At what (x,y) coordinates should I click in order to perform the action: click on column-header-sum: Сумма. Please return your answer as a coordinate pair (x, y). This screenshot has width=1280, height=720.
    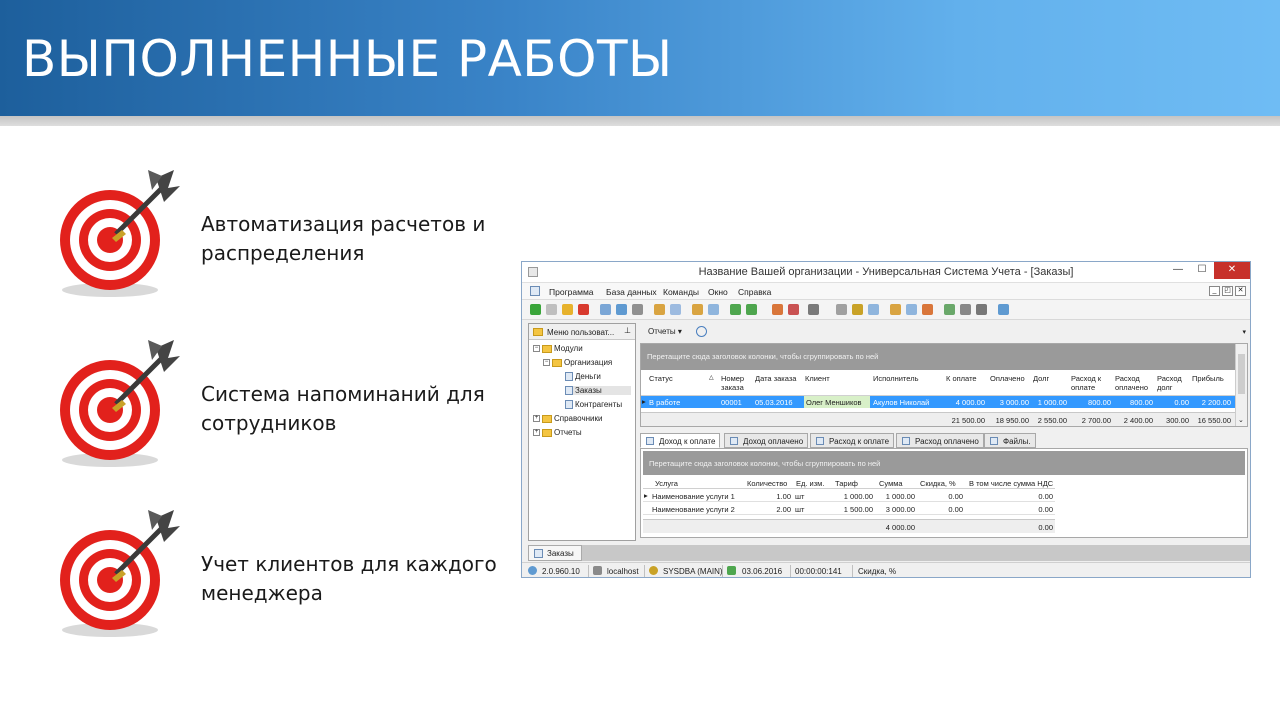
    Looking at the image, I should click on (891, 483).